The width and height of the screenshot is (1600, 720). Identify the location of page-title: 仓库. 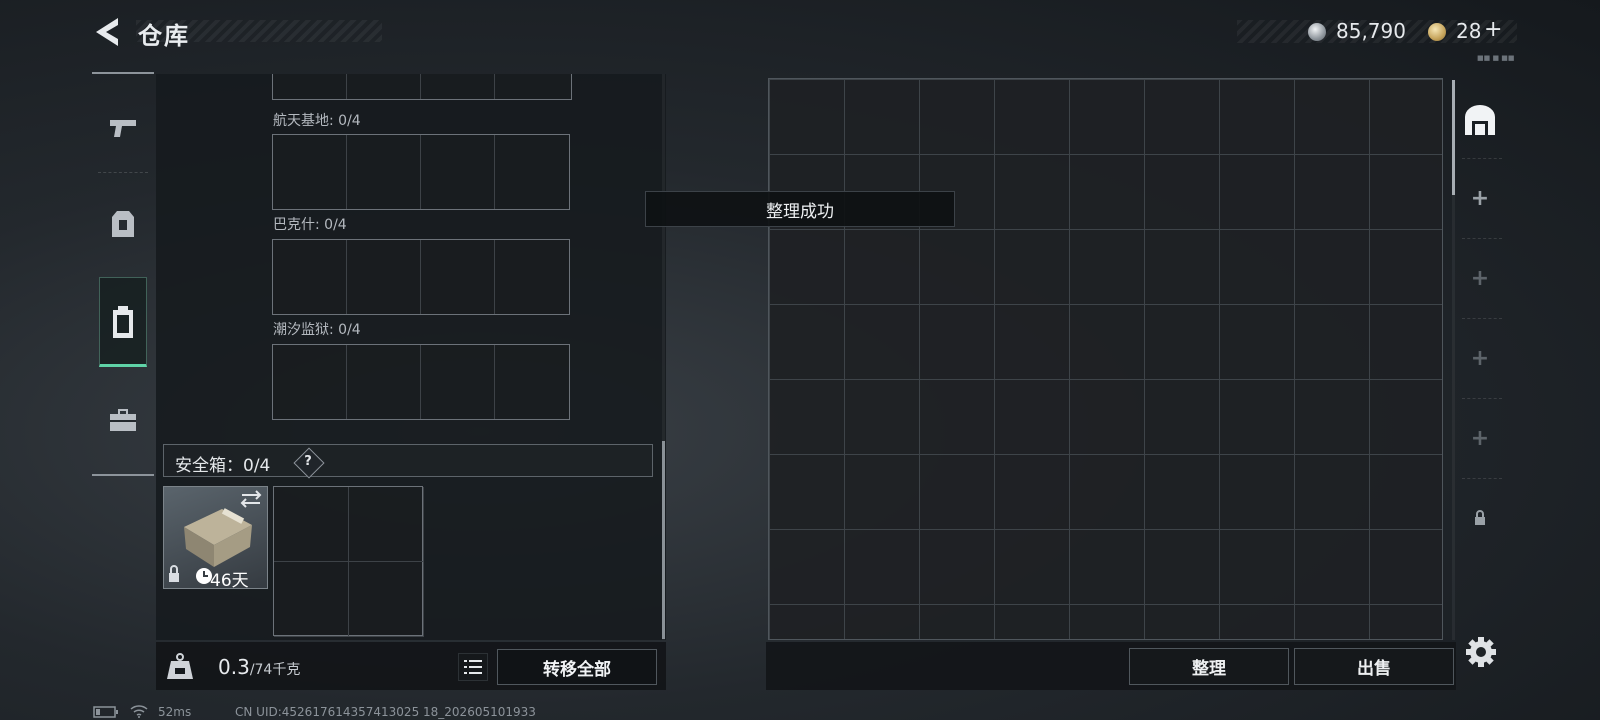
(164, 36).